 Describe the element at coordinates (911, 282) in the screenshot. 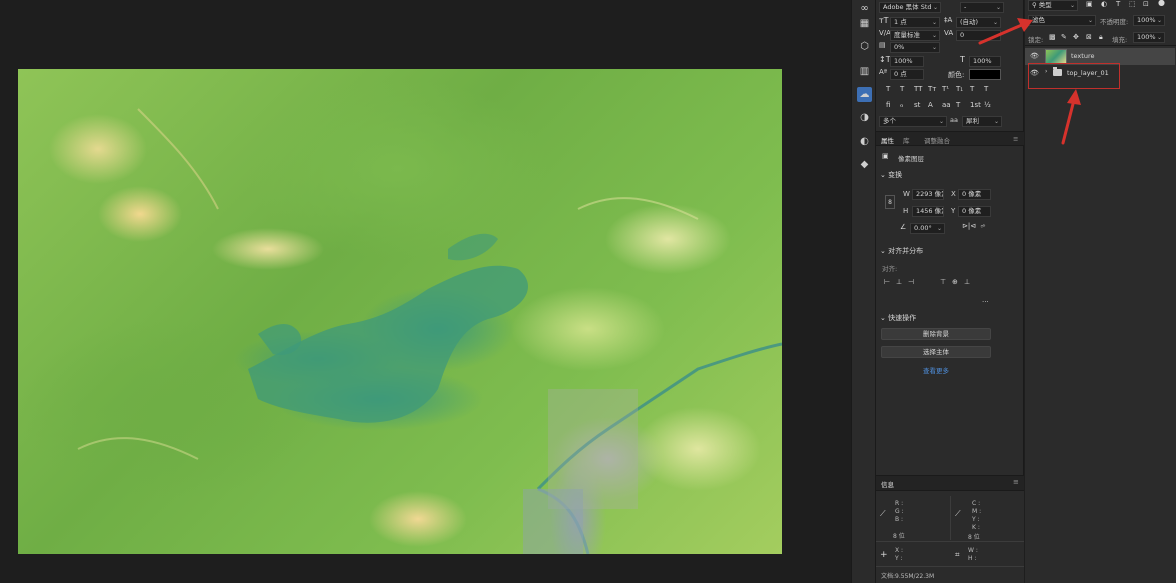

I see `align-button-2: ⊣` at that location.